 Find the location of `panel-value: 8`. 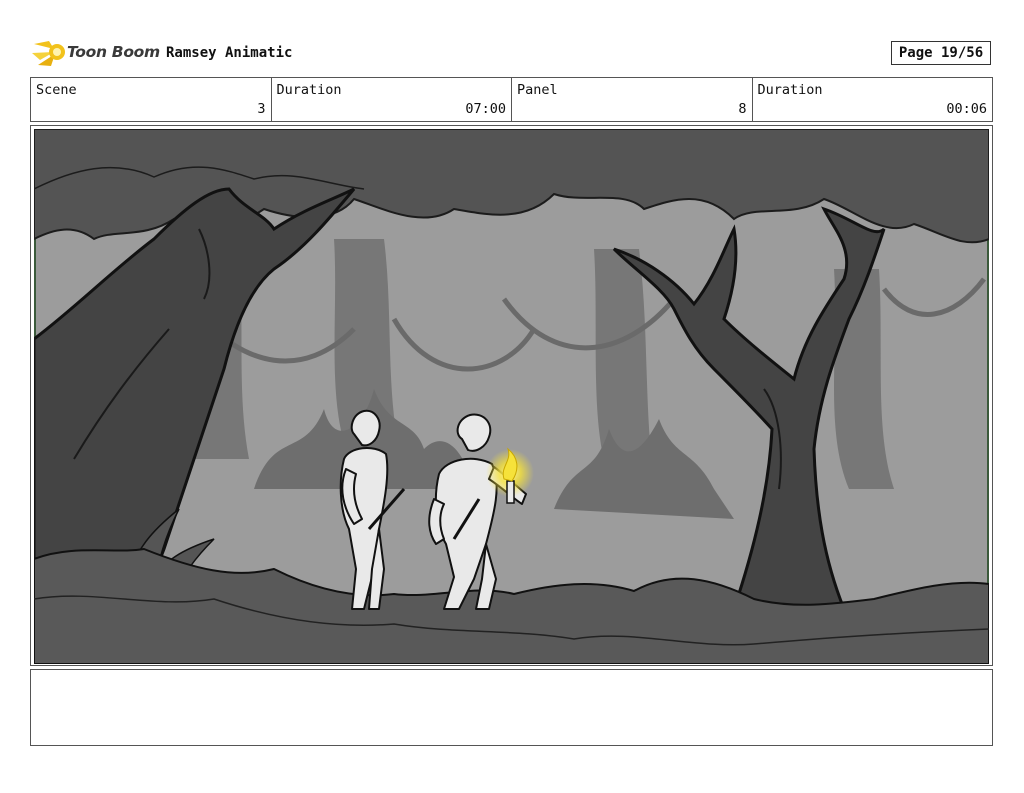

panel-value: 8 is located at coordinates (742, 109).